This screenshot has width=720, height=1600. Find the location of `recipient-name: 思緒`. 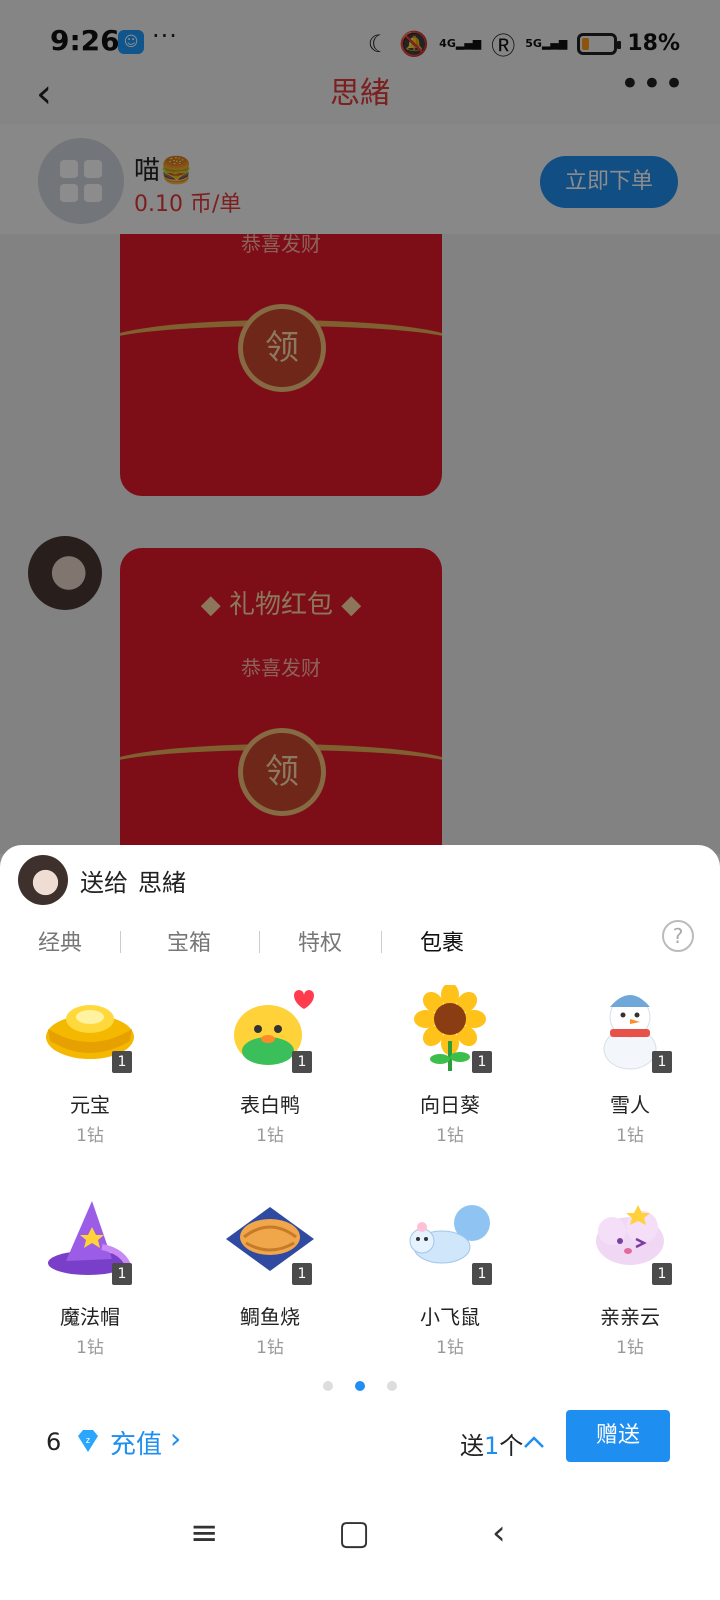

recipient-name: 思緒 is located at coordinates (162, 882).